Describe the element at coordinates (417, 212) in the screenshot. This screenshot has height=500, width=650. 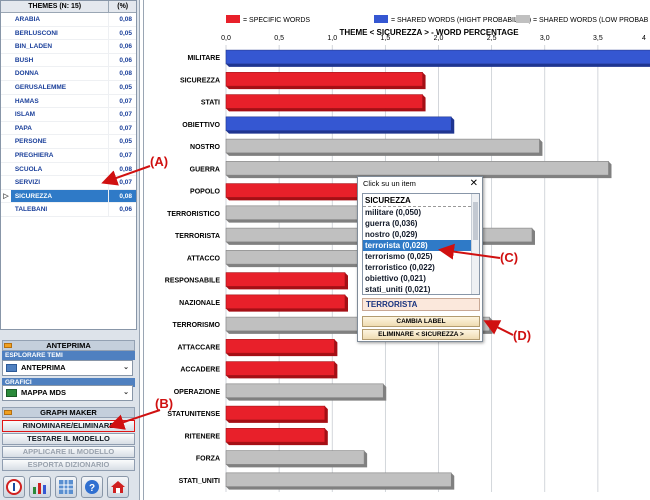
I see `popup-list-item: militare (0,050)` at that location.